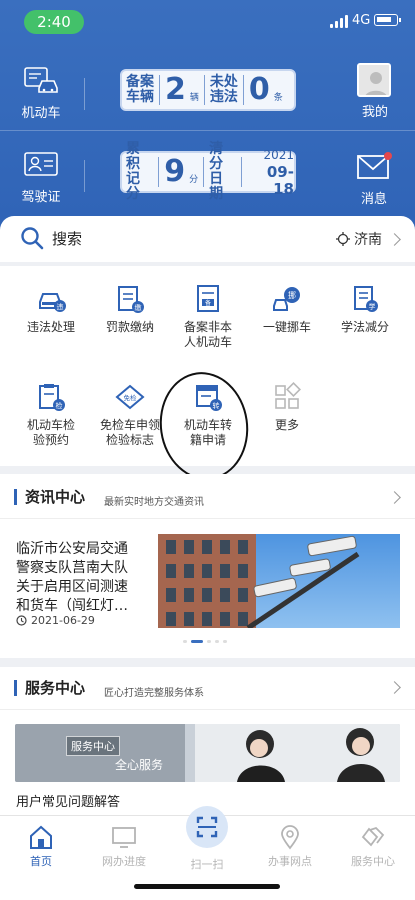 The height and width of the screenshot is (900, 415). Describe the element at coordinates (60, 307) in the screenshot. I see `badge-violation: 违` at that location.